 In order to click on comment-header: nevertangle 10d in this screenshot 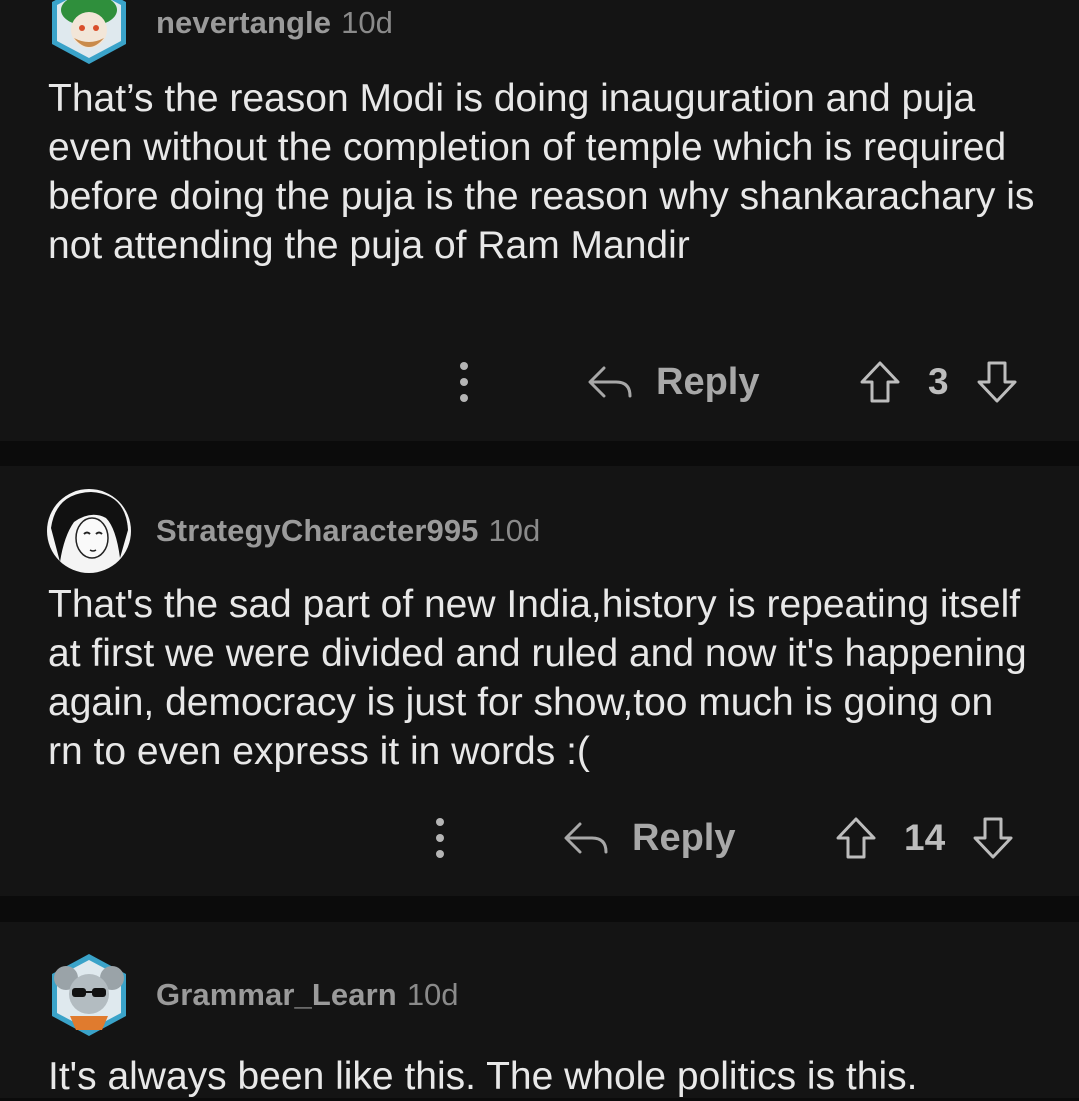, I will do `click(219, 33)`.